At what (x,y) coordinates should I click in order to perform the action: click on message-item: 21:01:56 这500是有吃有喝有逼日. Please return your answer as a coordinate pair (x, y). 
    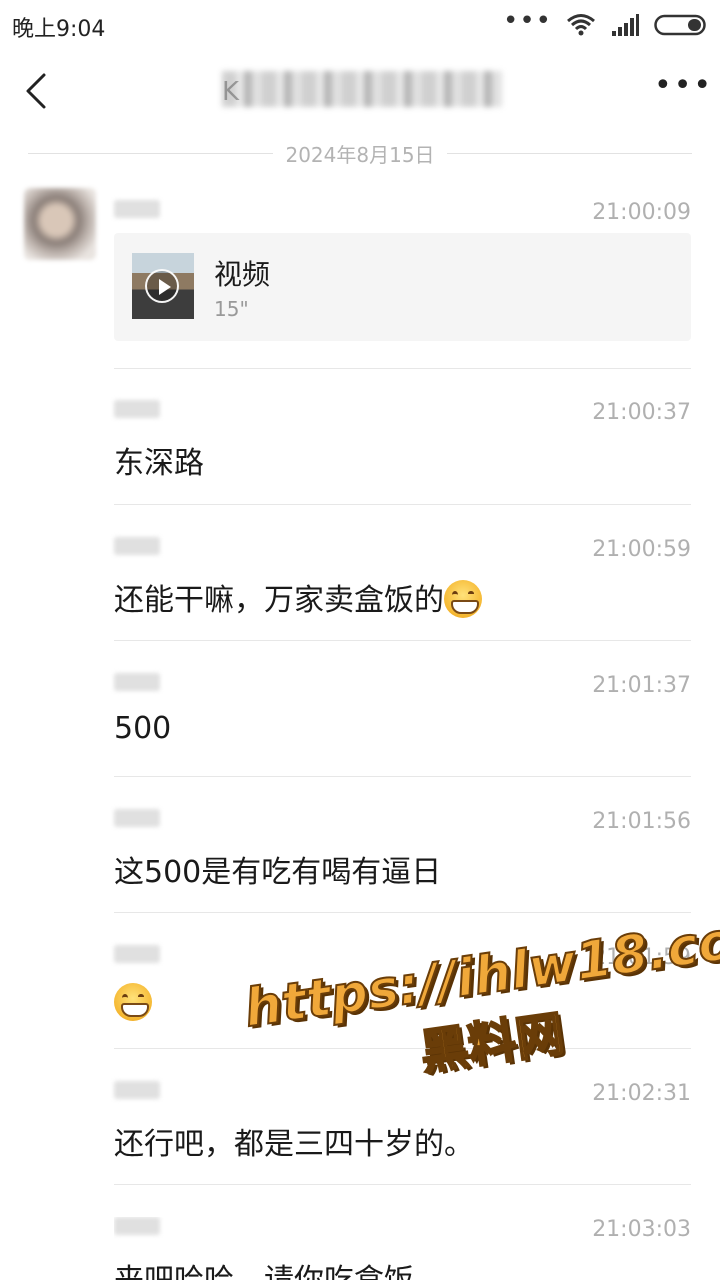
    Looking at the image, I should click on (402, 849).